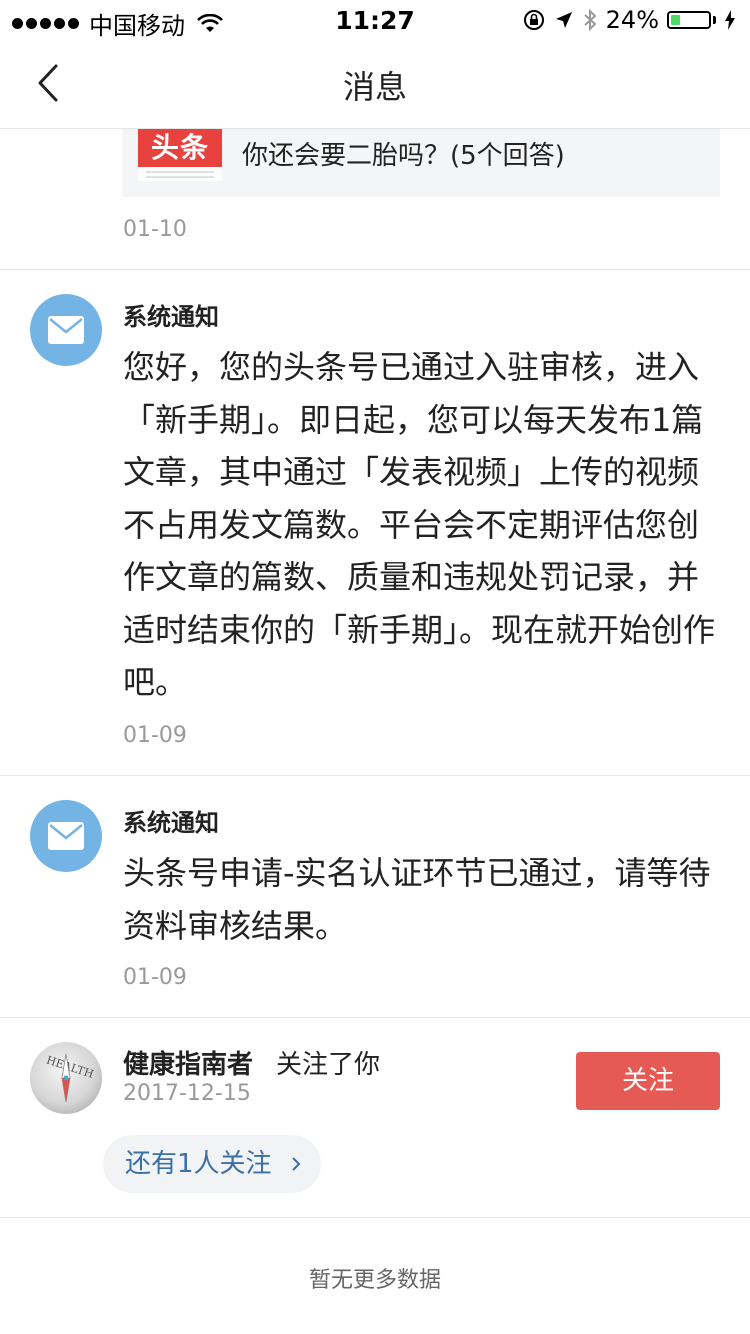 This screenshot has height=1334, width=750. I want to click on battery-icon, so click(689, 20).